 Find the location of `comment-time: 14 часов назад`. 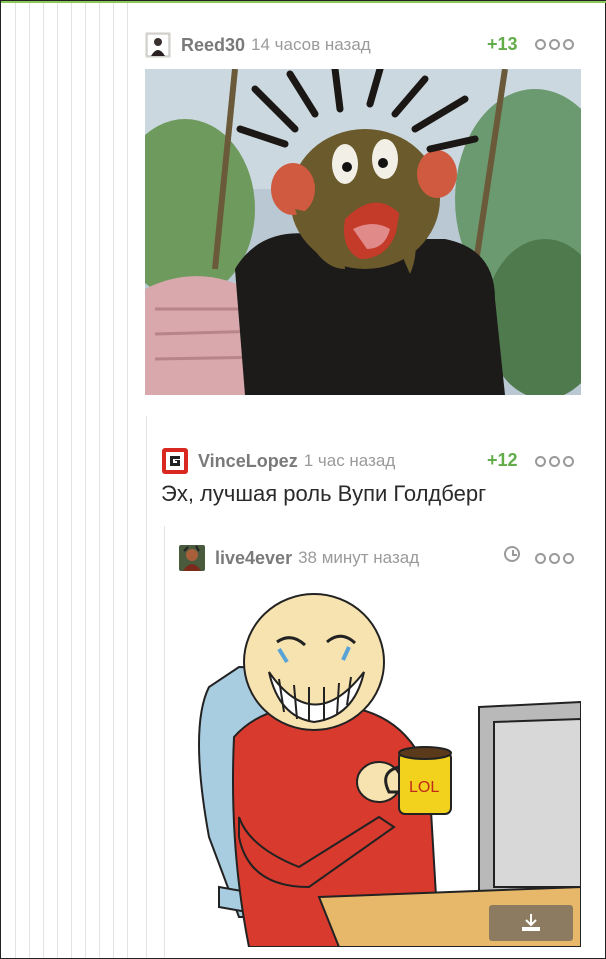

comment-time: 14 часов назад is located at coordinates (311, 44).